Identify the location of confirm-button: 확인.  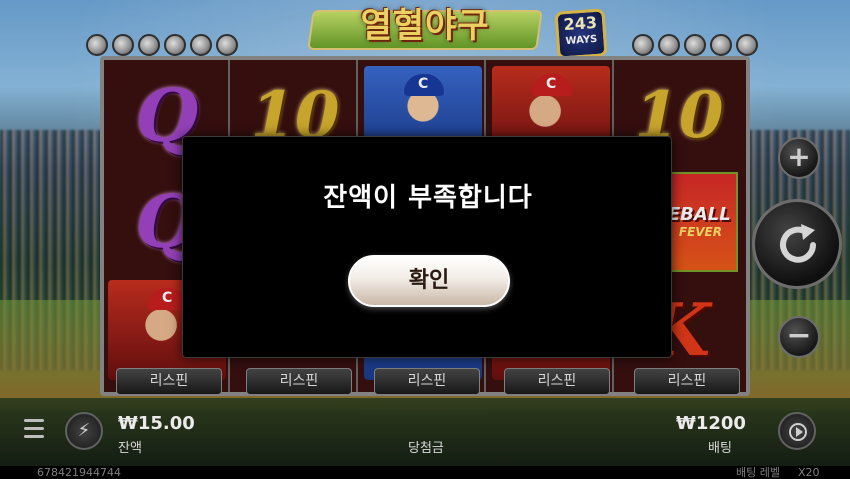
(429, 281).